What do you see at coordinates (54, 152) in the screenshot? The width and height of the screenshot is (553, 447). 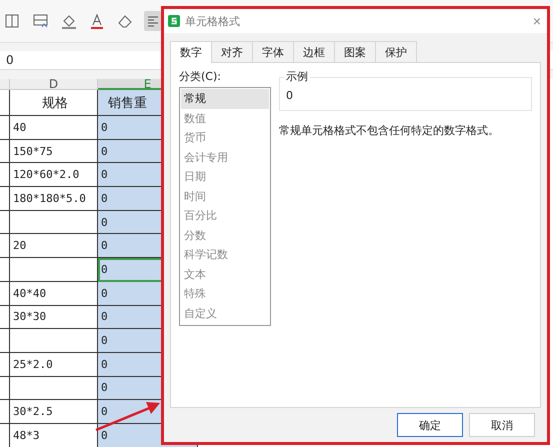 I see `table-cell: 150*75` at bounding box center [54, 152].